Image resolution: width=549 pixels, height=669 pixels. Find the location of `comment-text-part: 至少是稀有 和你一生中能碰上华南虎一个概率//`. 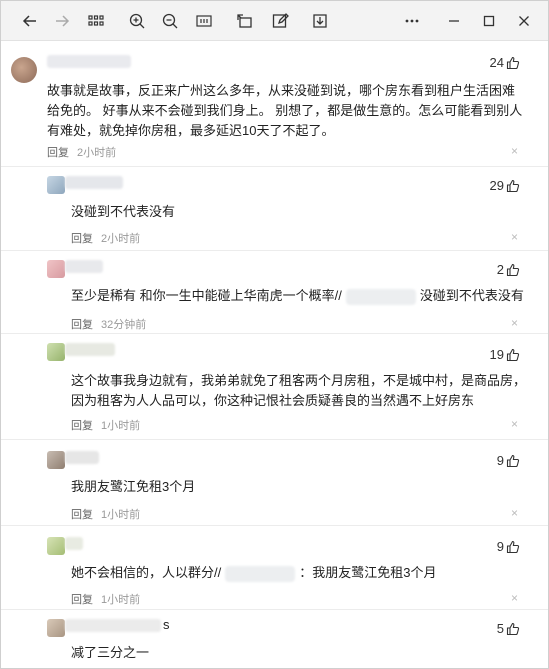

comment-text-part: 至少是稀有 和你一生中能碰上华南虎一个概率// is located at coordinates (206, 295).